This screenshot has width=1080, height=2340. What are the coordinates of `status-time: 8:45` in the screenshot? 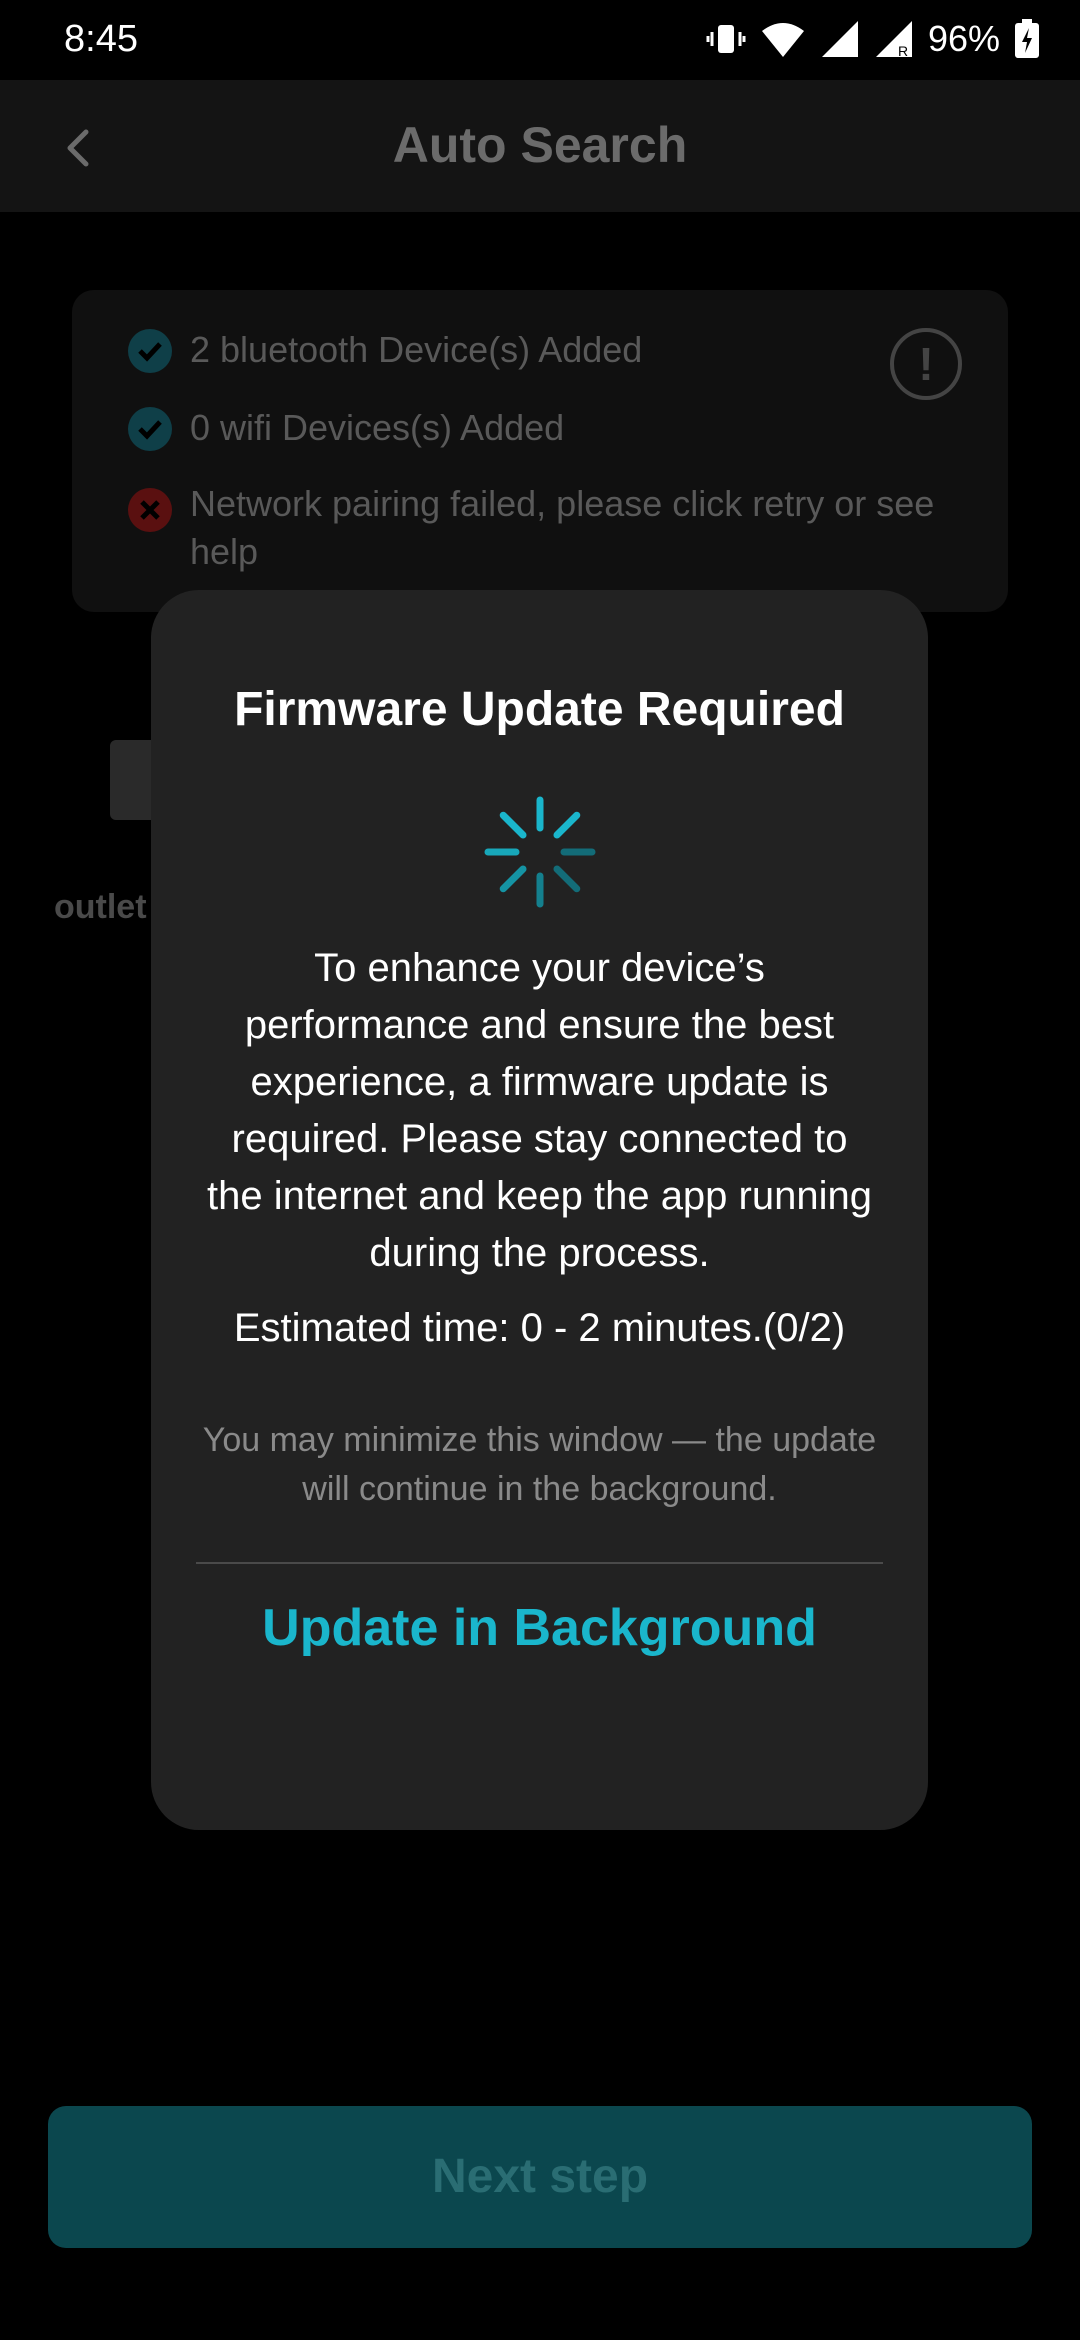 It's located at (101, 39).